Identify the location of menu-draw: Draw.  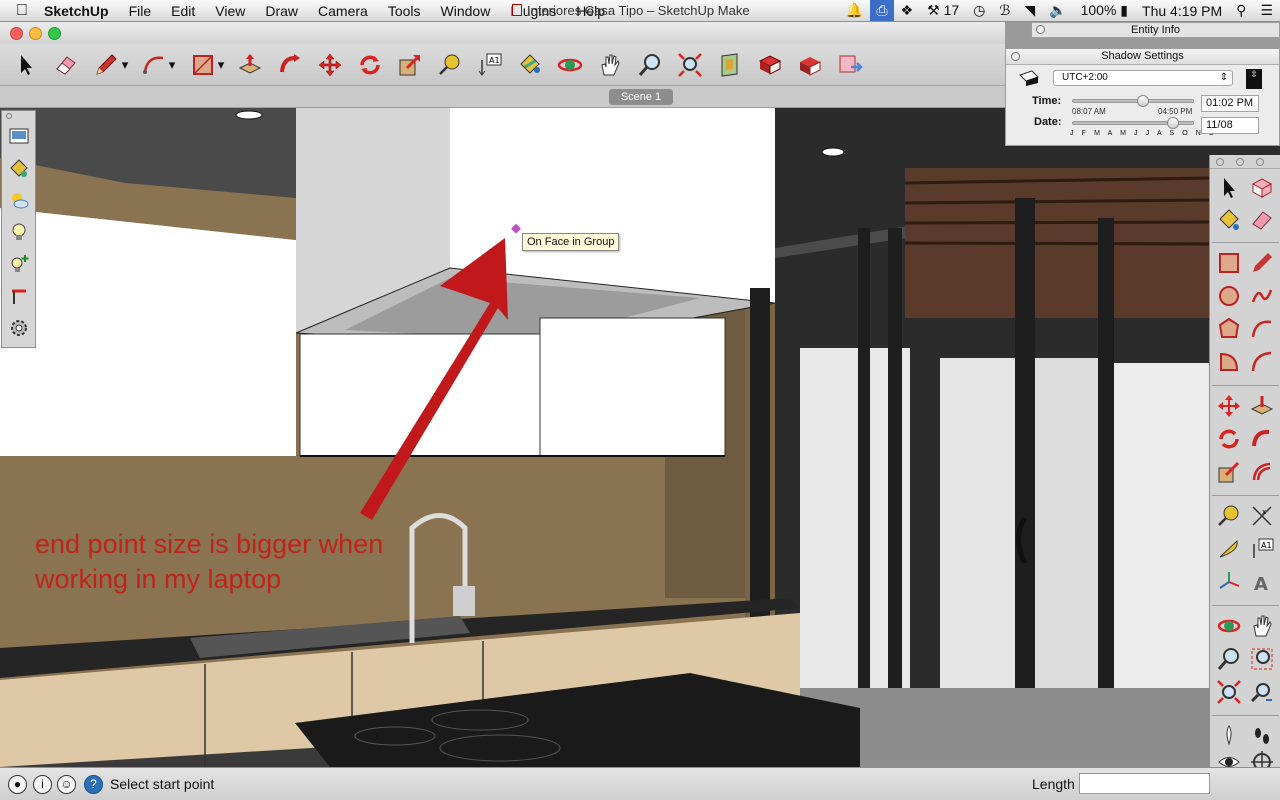
(281, 11).